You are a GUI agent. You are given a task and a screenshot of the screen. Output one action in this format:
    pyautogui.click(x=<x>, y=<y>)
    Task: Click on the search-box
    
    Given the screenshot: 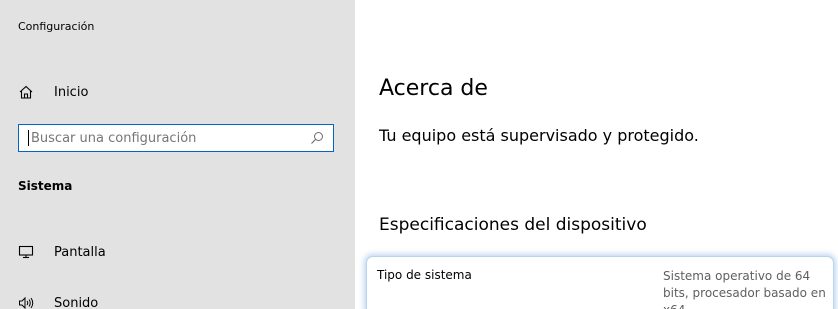 What is the action you would take?
    pyautogui.click(x=176, y=138)
    